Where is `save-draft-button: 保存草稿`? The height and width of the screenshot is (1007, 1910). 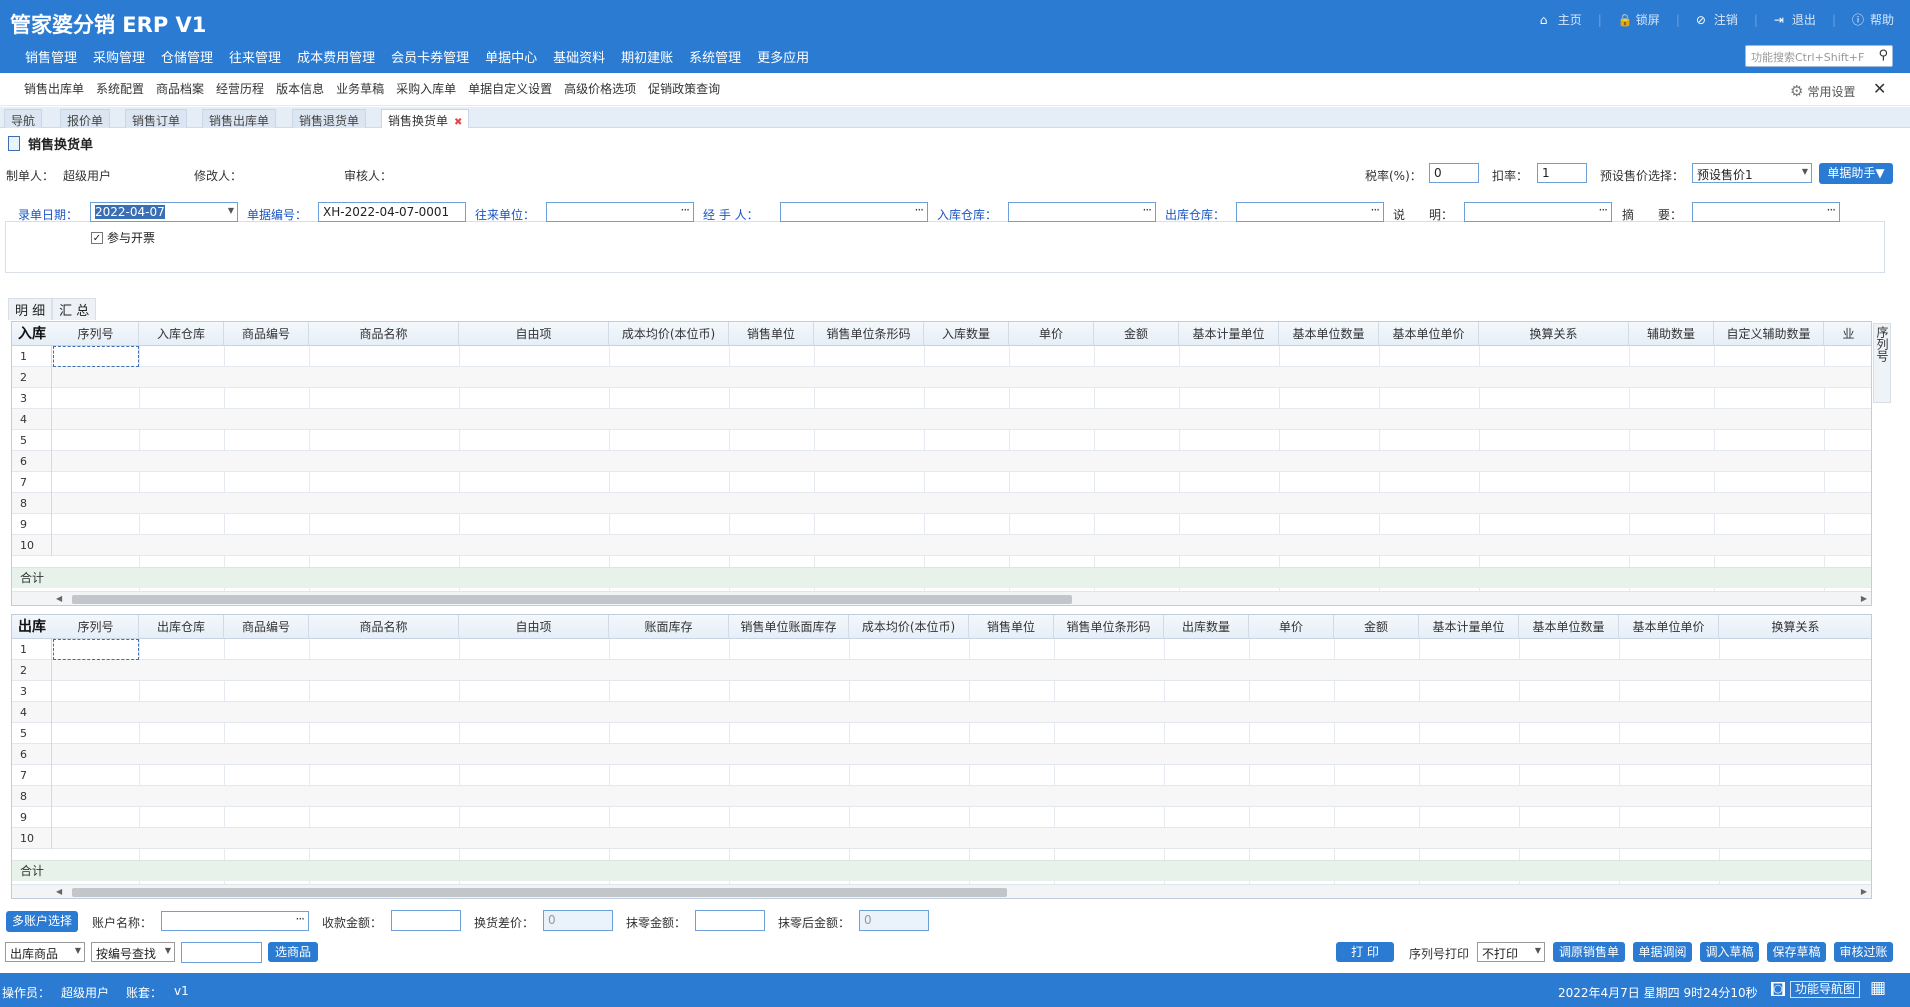 save-draft-button: 保存草稿 is located at coordinates (1796, 952).